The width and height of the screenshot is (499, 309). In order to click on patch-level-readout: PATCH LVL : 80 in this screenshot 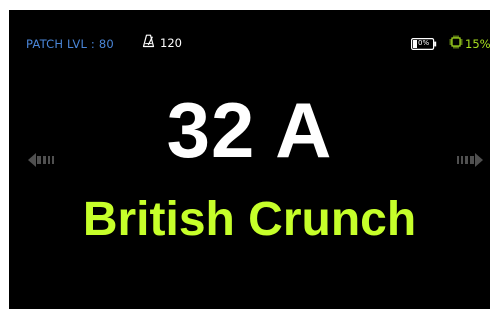, I will do `click(70, 44)`.